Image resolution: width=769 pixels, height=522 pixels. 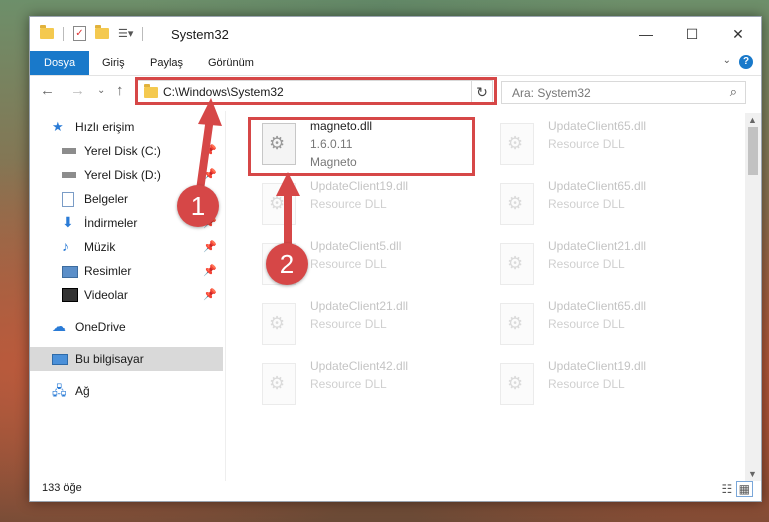 What do you see at coordinates (198, 206) in the screenshot?
I see `step-1-callout: 1` at bounding box center [198, 206].